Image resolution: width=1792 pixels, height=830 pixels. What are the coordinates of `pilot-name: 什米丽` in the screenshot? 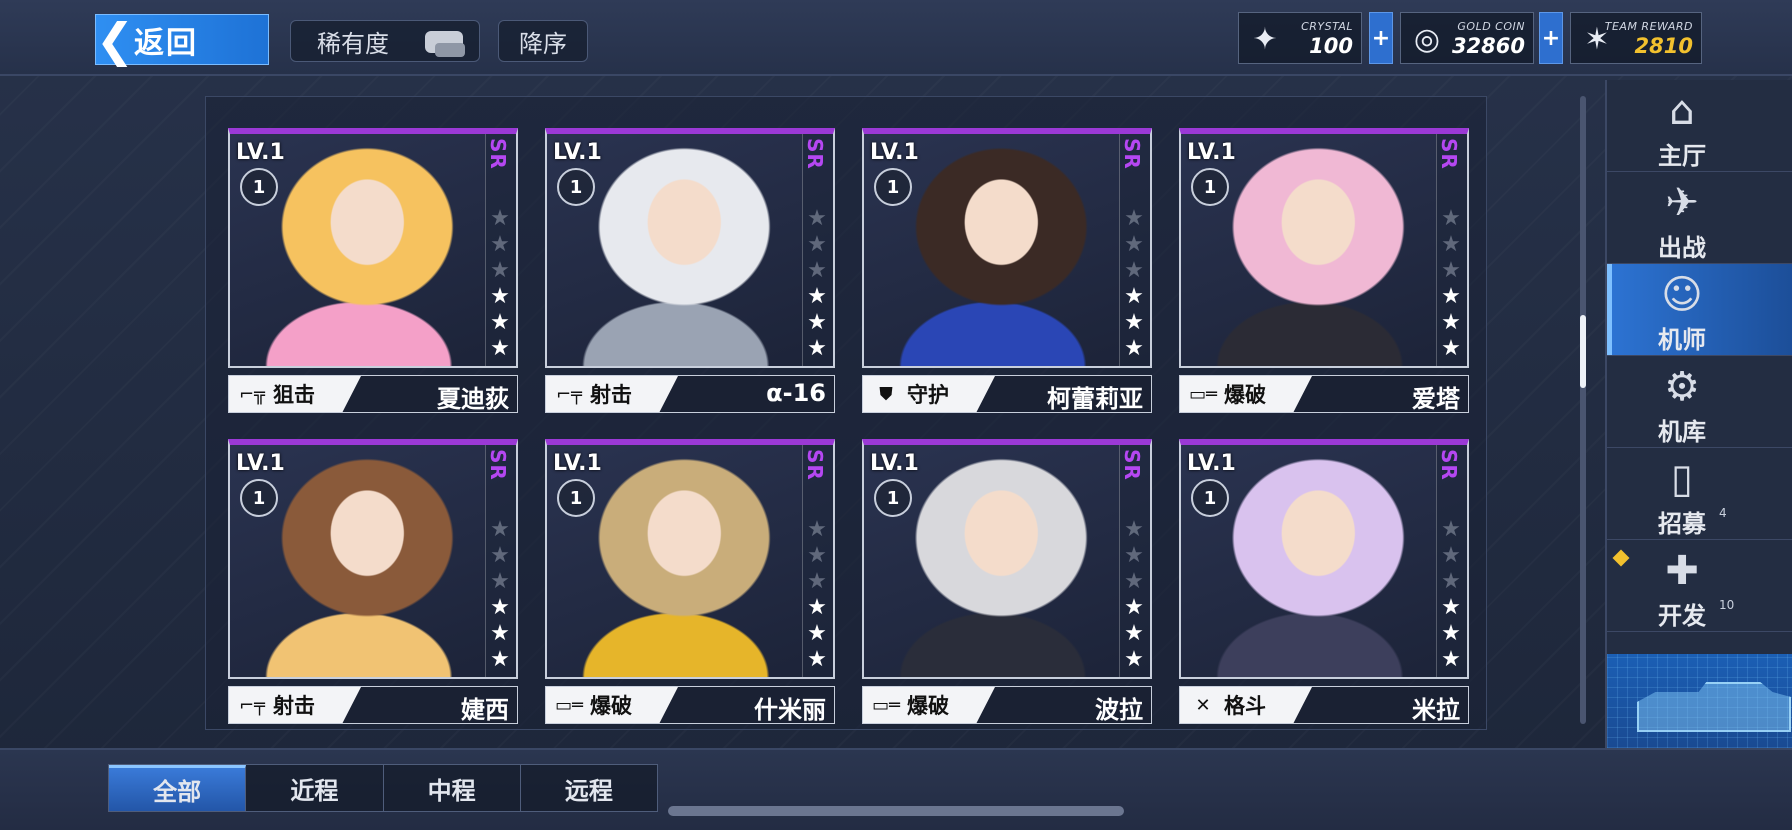 It's located at (790, 710).